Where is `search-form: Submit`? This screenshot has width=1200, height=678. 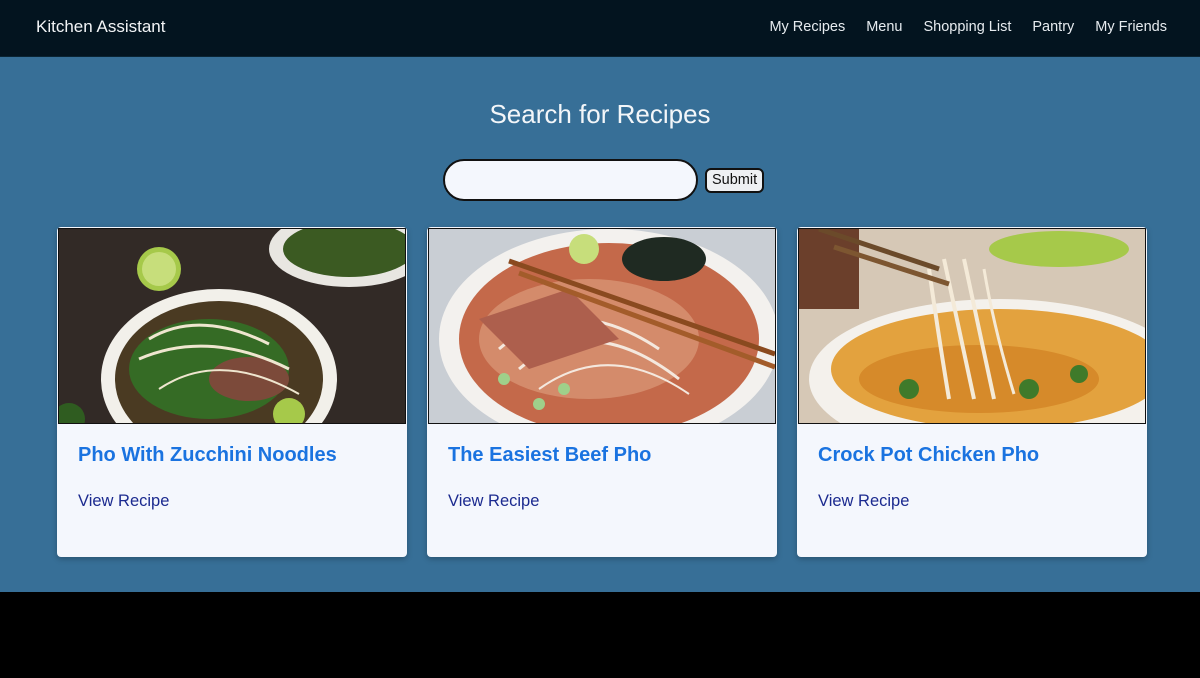 search-form: Submit is located at coordinates (604, 180).